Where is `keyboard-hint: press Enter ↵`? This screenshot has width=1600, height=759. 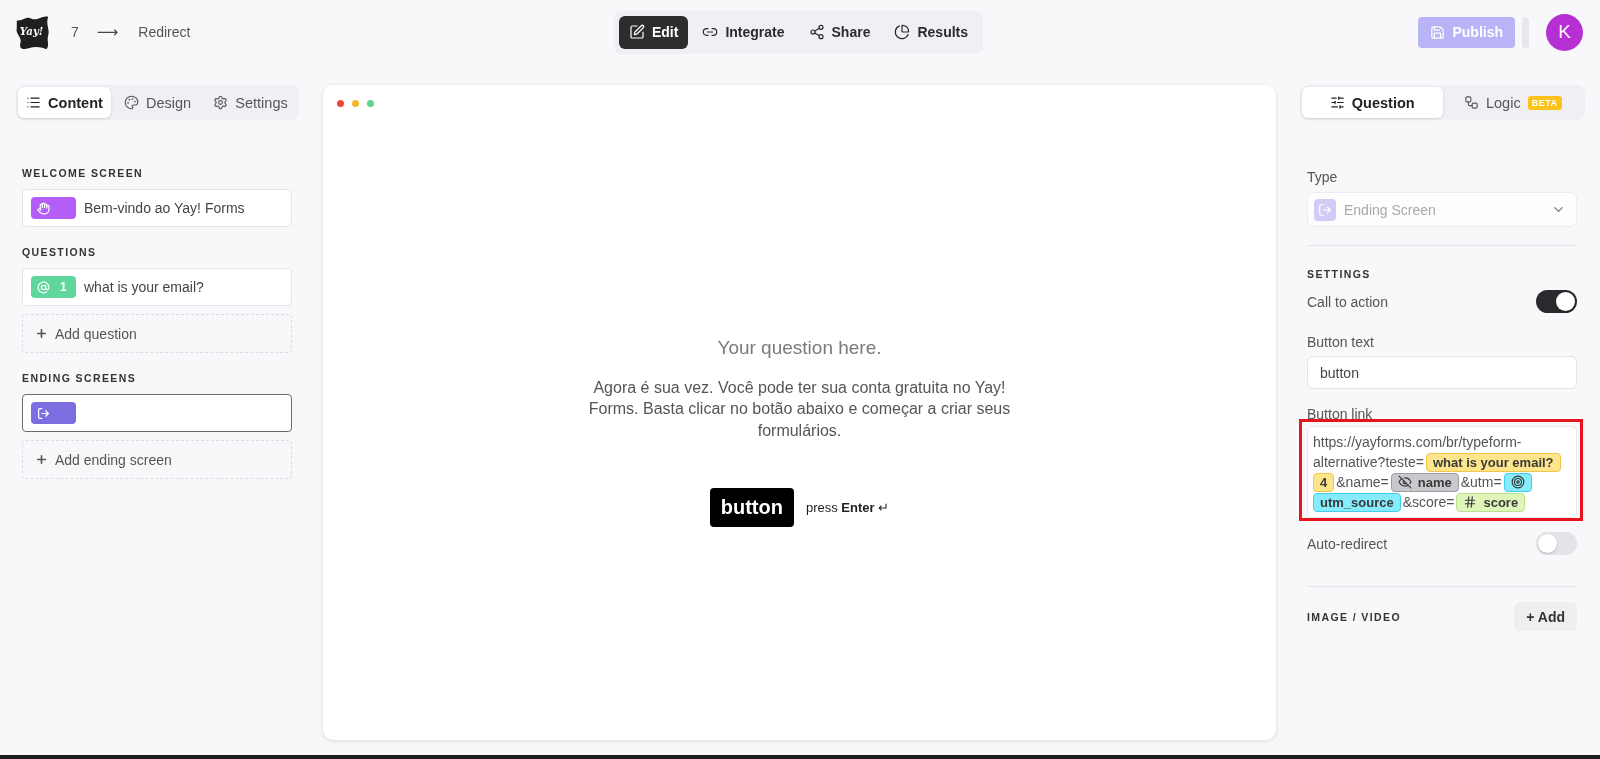 keyboard-hint: press Enter ↵ is located at coordinates (847, 508).